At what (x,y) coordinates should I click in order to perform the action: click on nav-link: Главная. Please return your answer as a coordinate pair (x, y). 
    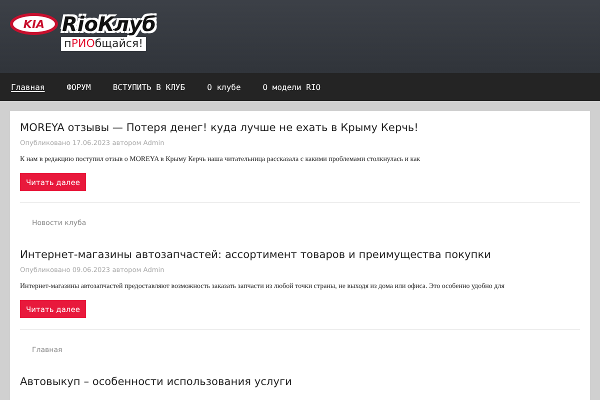
    Looking at the image, I should click on (28, 87).